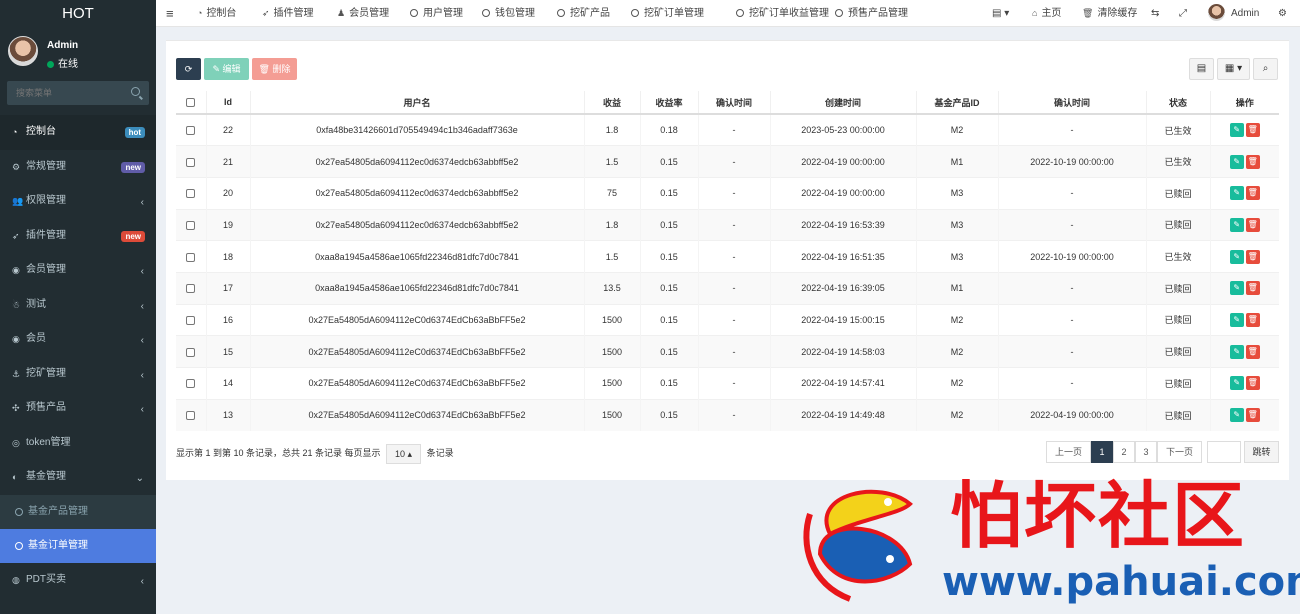  I want to click on search-icon, so click(135, 91).